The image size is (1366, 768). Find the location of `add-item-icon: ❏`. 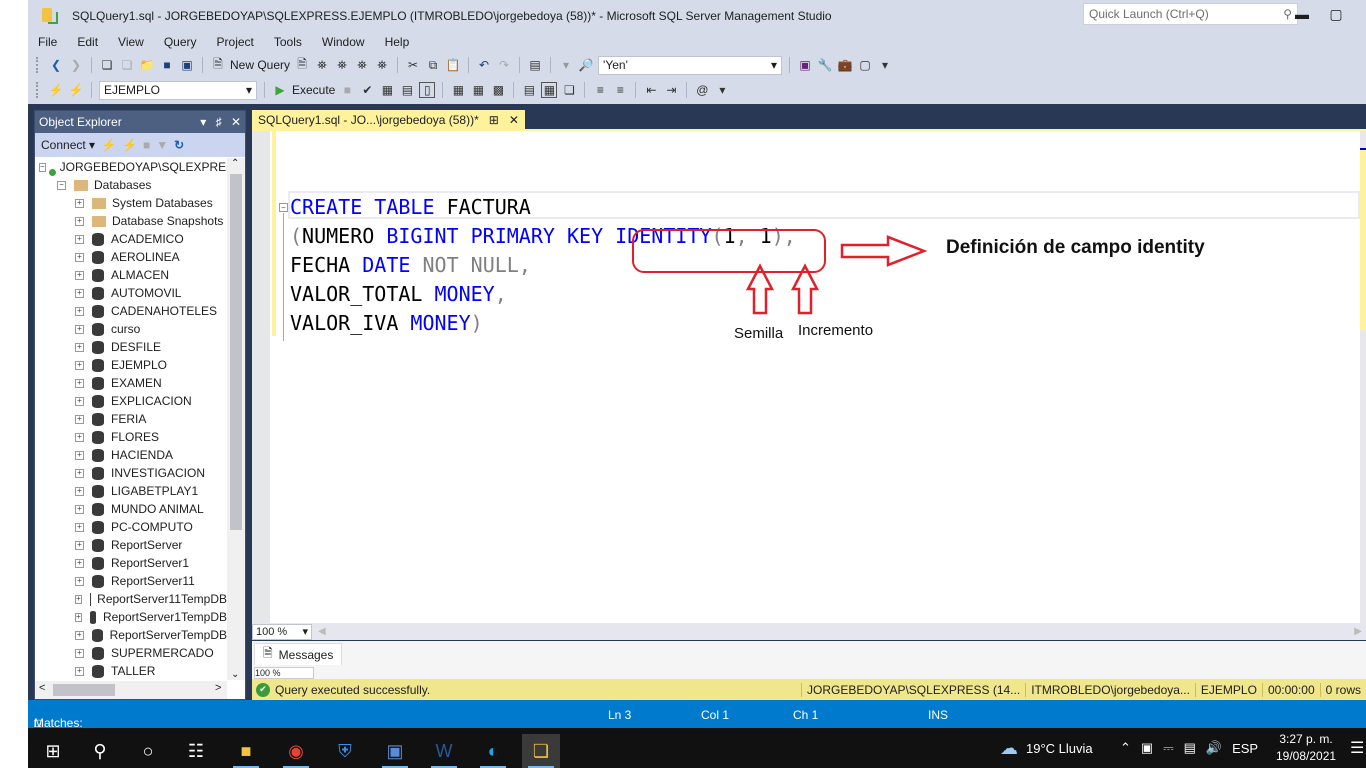

add-item-icon: ❏ is located at coordinates (127, 65).